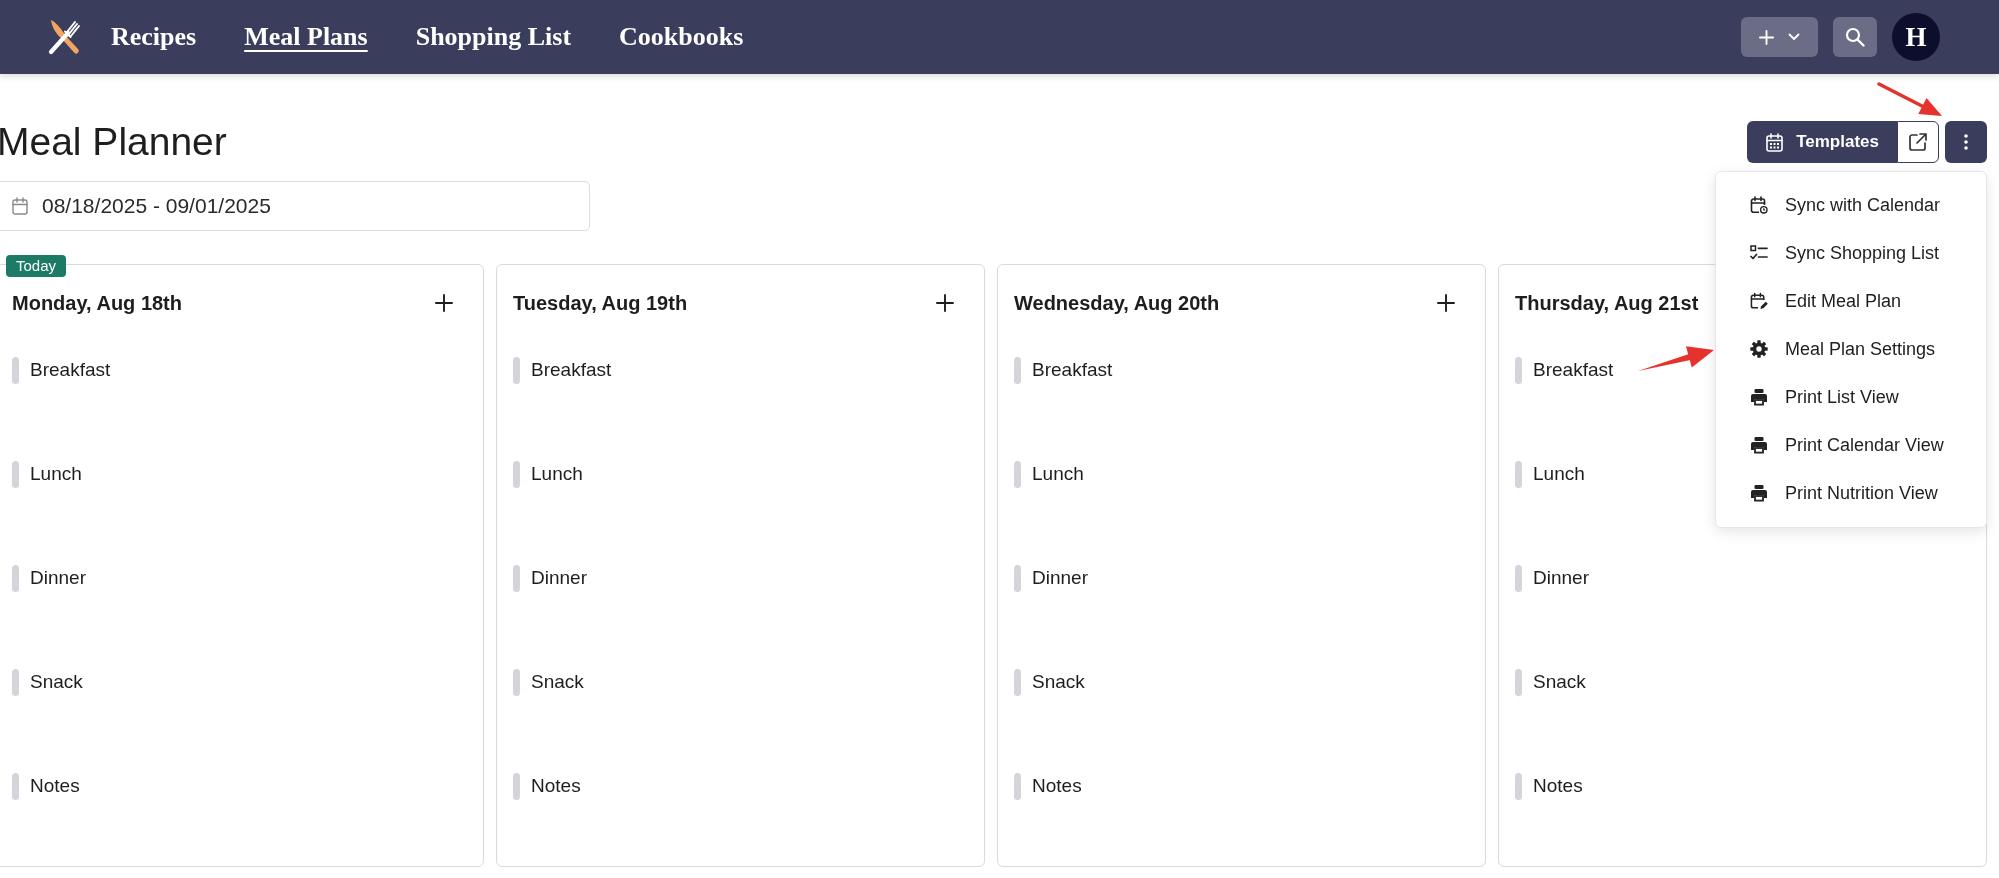 The height and width of the screenshot is (878, 1999). Describe the element at coordinates (1779, 37) in the screenshot. I see `create-button` at that location.